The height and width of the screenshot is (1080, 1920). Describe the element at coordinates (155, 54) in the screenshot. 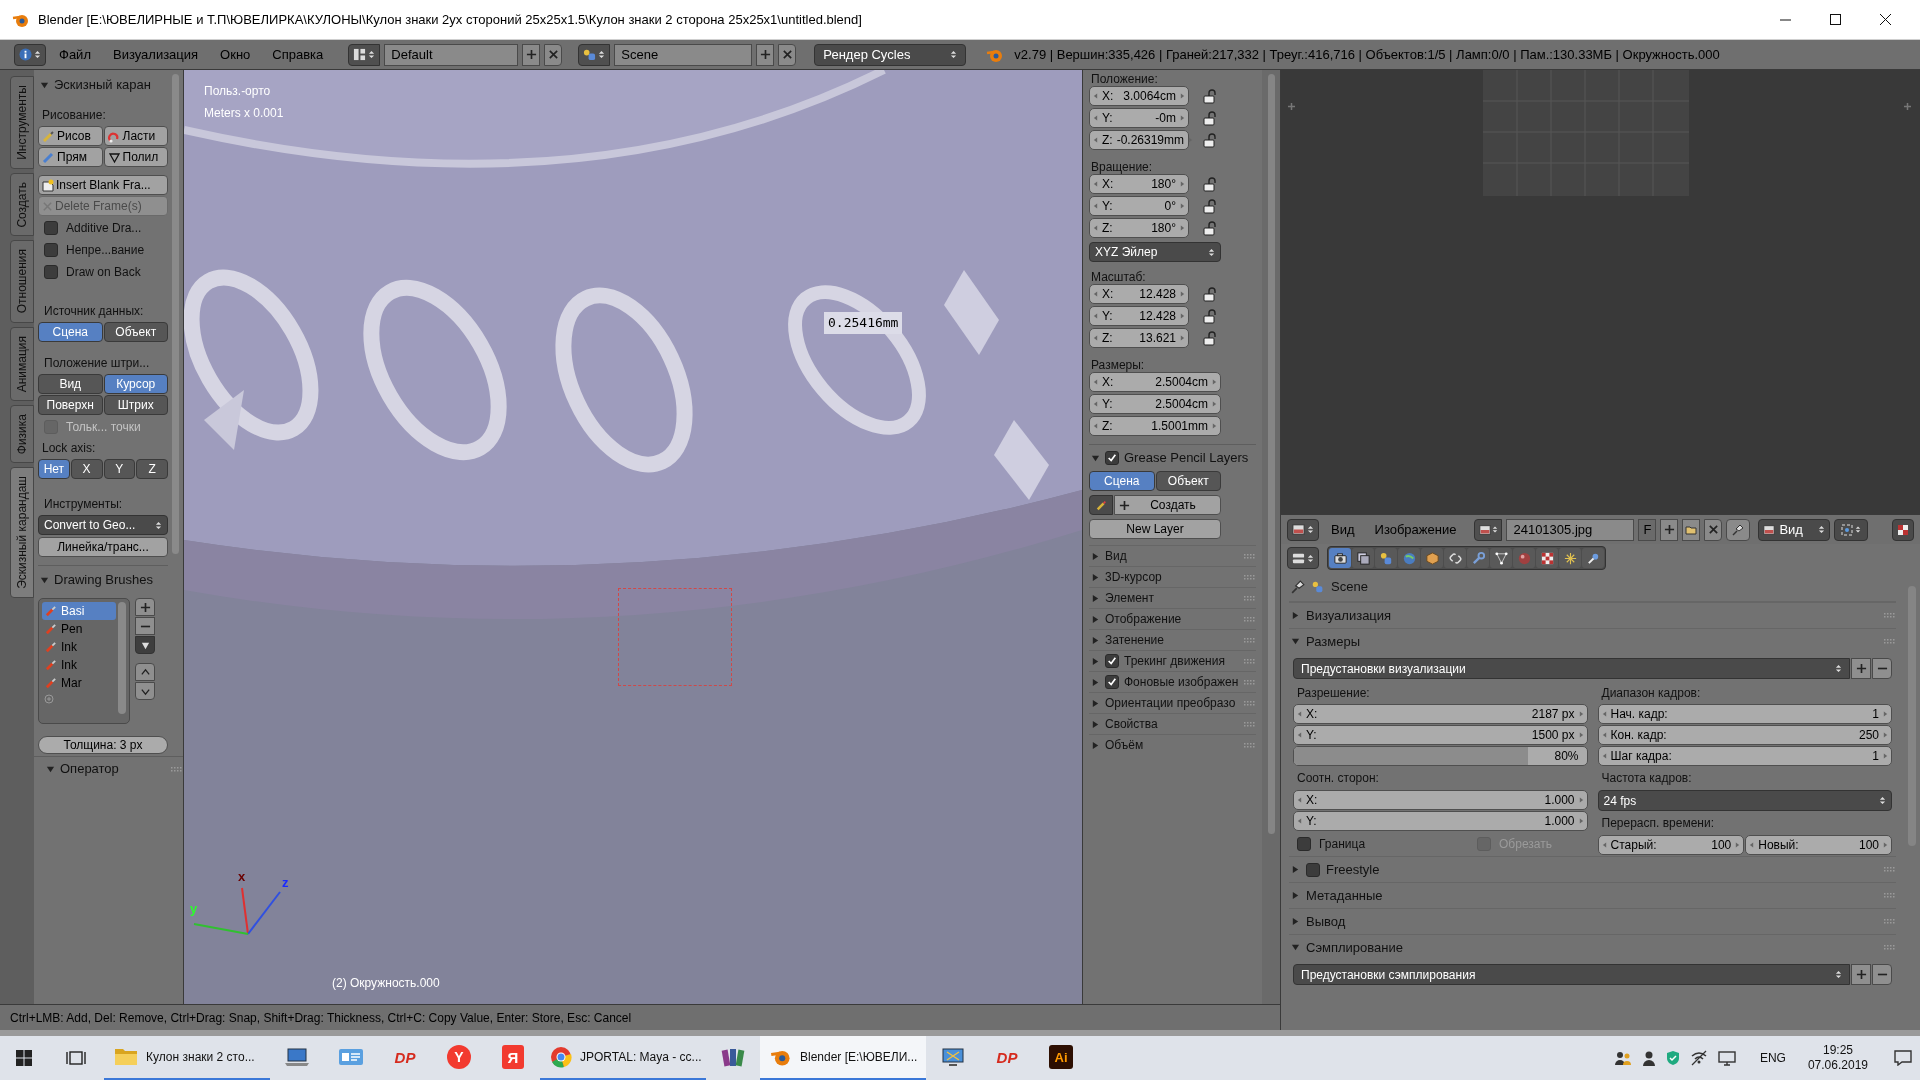

I see `menu-item: Визуализация` at that location.